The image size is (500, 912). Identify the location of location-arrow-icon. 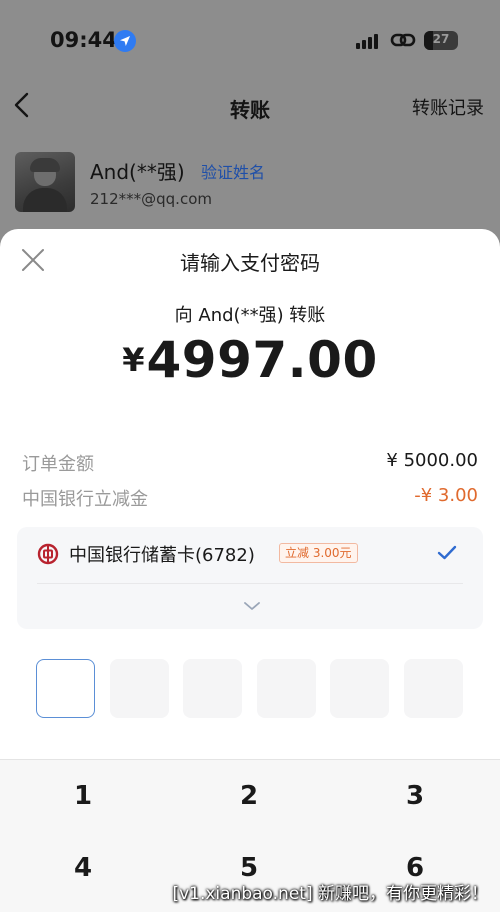
(125, 41).